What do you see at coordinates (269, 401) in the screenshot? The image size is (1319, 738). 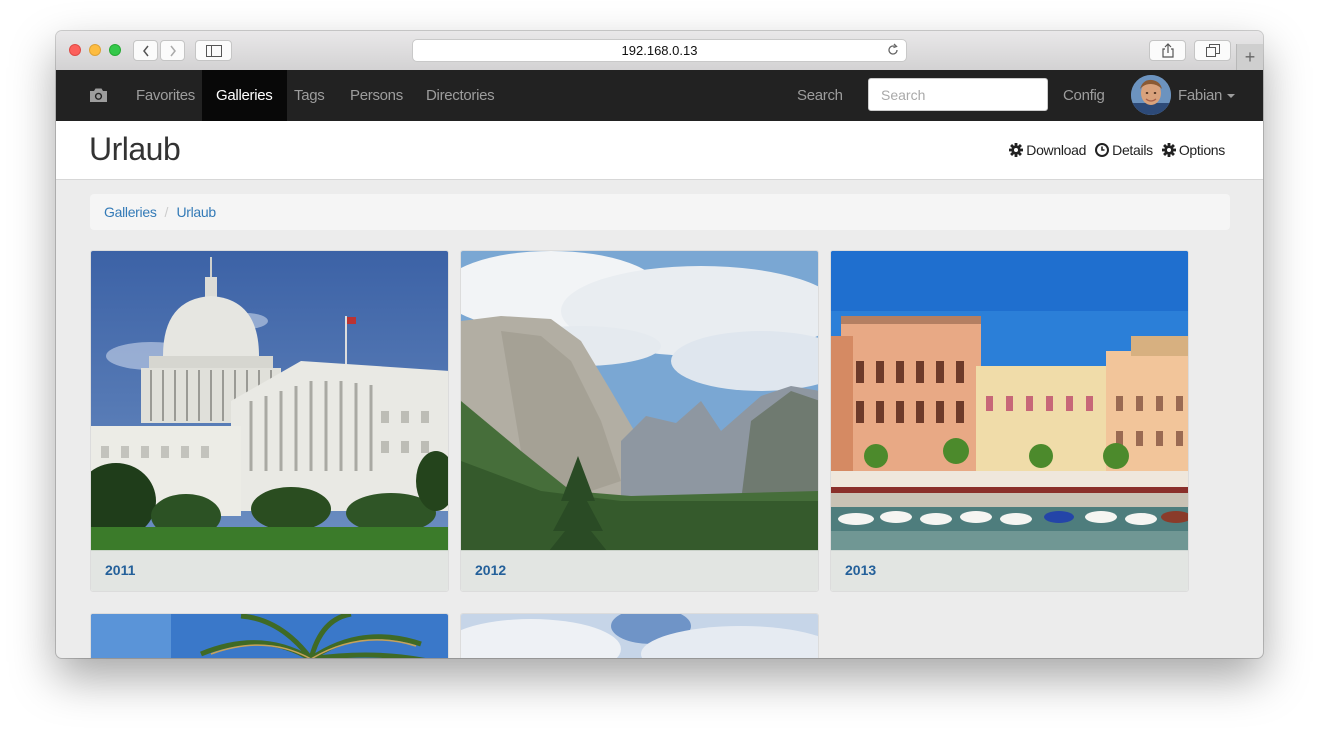 I see `gallery-thumbnail-capitol` at bounding box center [269, 401].